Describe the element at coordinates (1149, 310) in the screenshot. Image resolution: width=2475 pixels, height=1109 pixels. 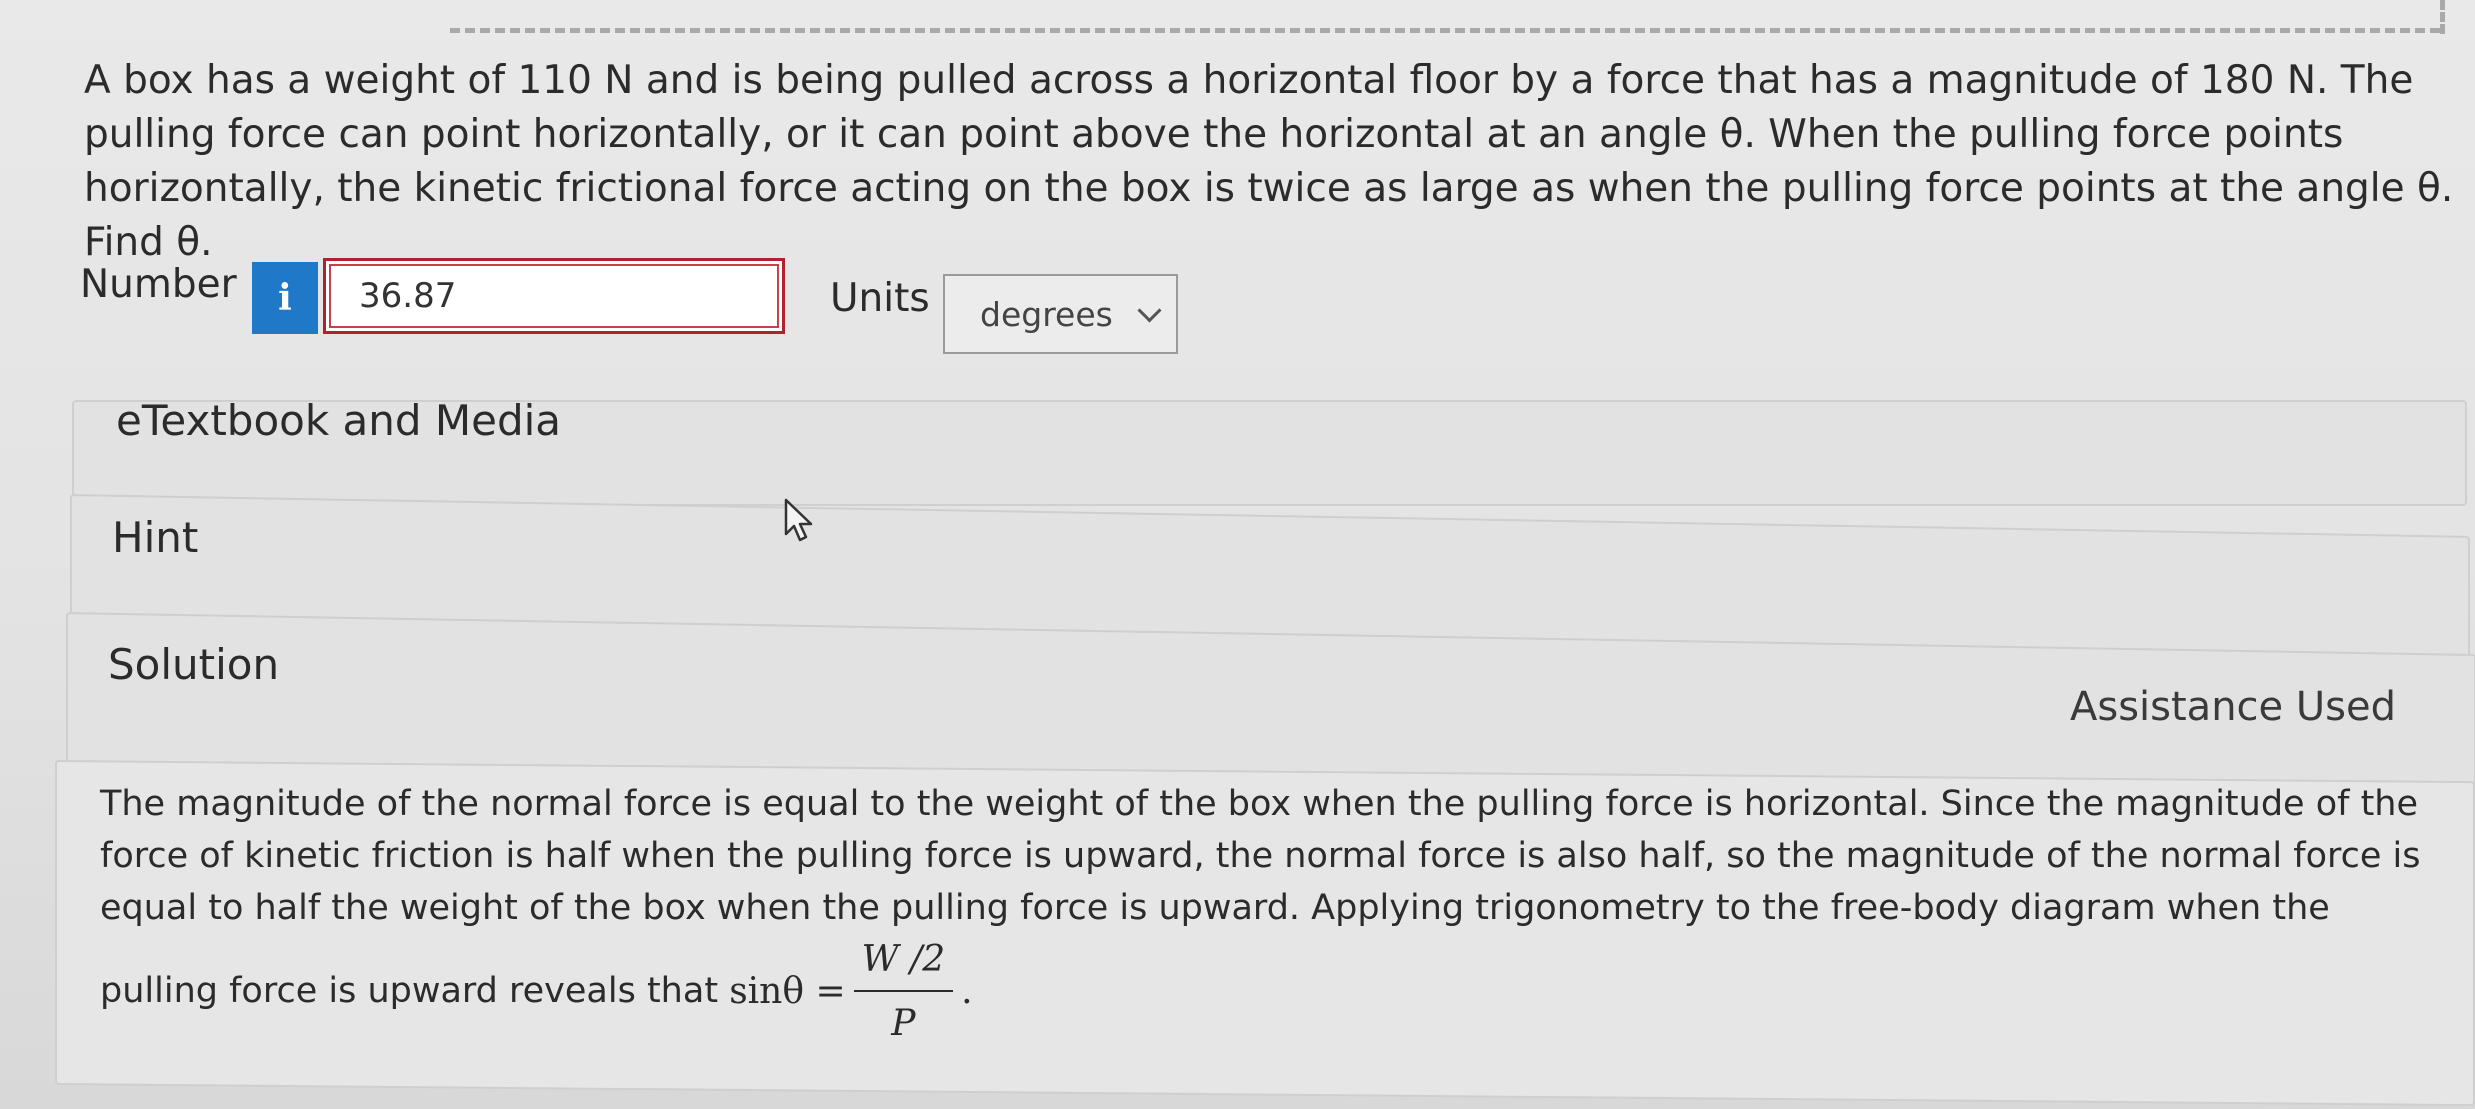
I see `chevron-down-icon` at that location.